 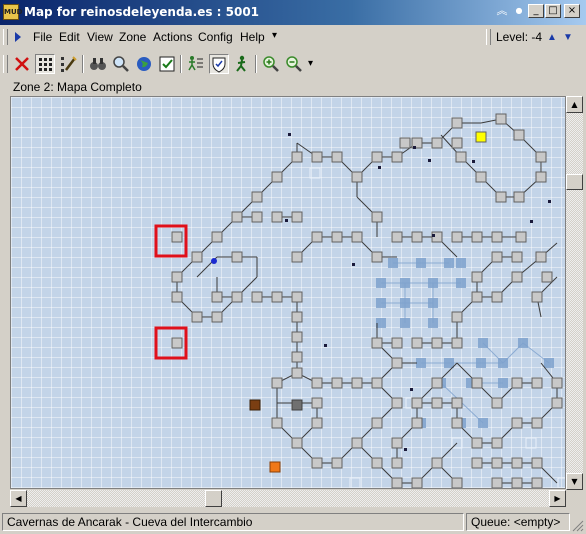 I want to click on map-room-yellow, so click(x=481, y=137).